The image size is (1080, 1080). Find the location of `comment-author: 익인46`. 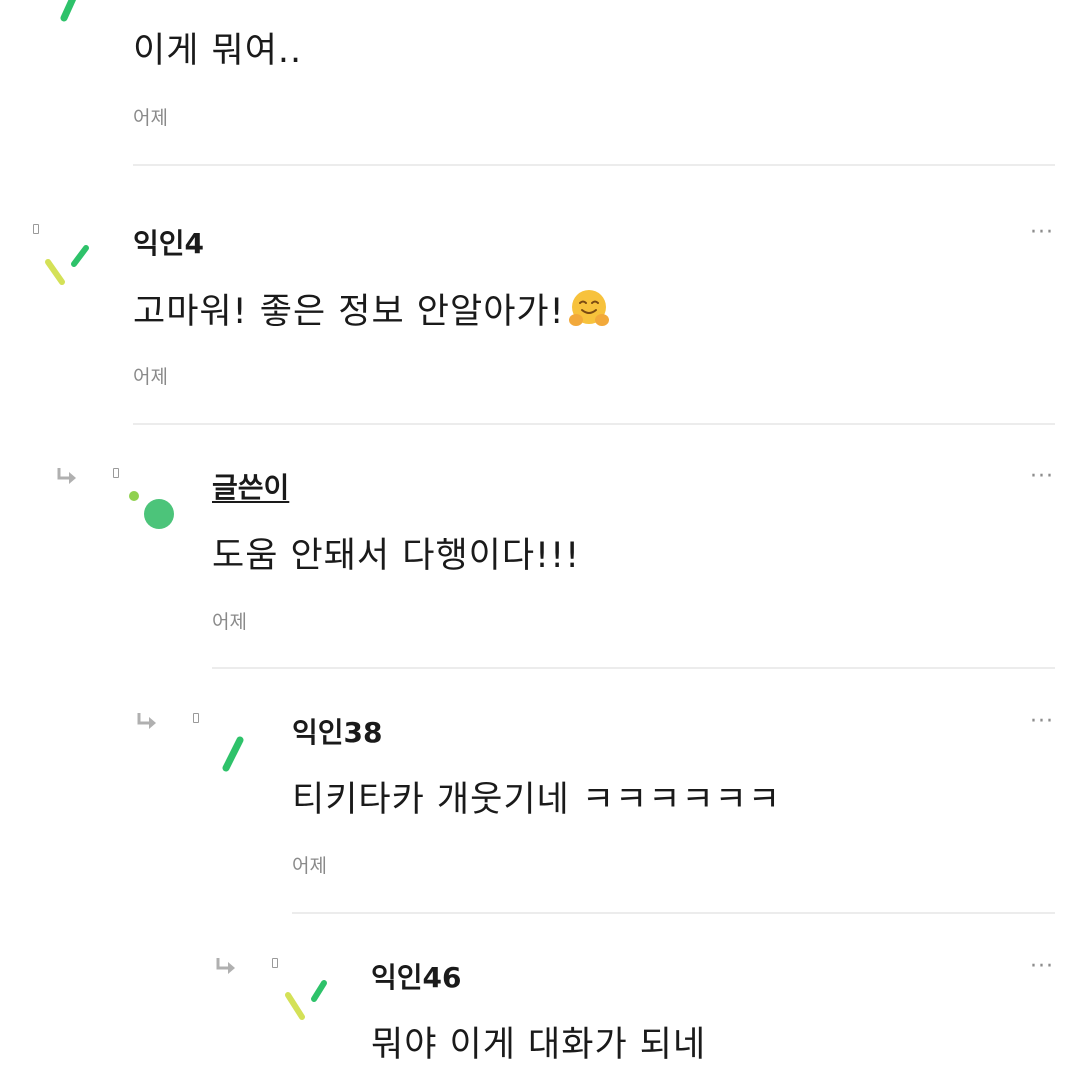

comment-author: 익인46 is located at coordinates (416, 976).